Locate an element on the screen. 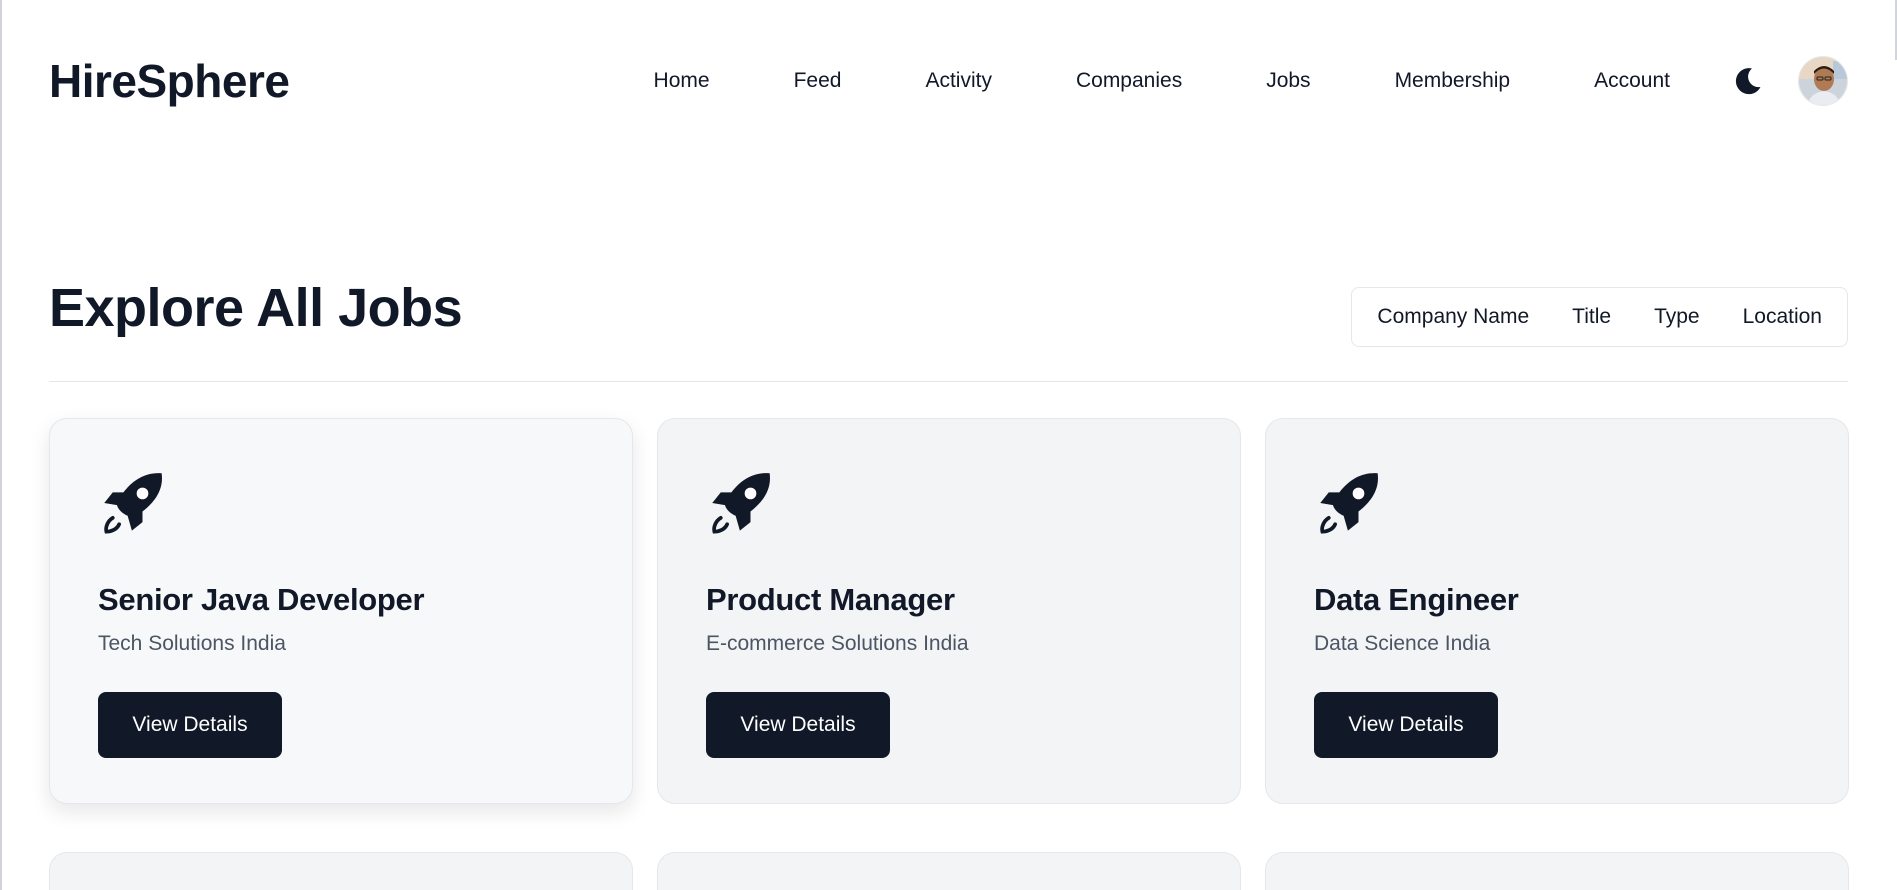 This screenshot has width=1897, height=890. dark-mode-toggle is located at coordinates (1748, 81).